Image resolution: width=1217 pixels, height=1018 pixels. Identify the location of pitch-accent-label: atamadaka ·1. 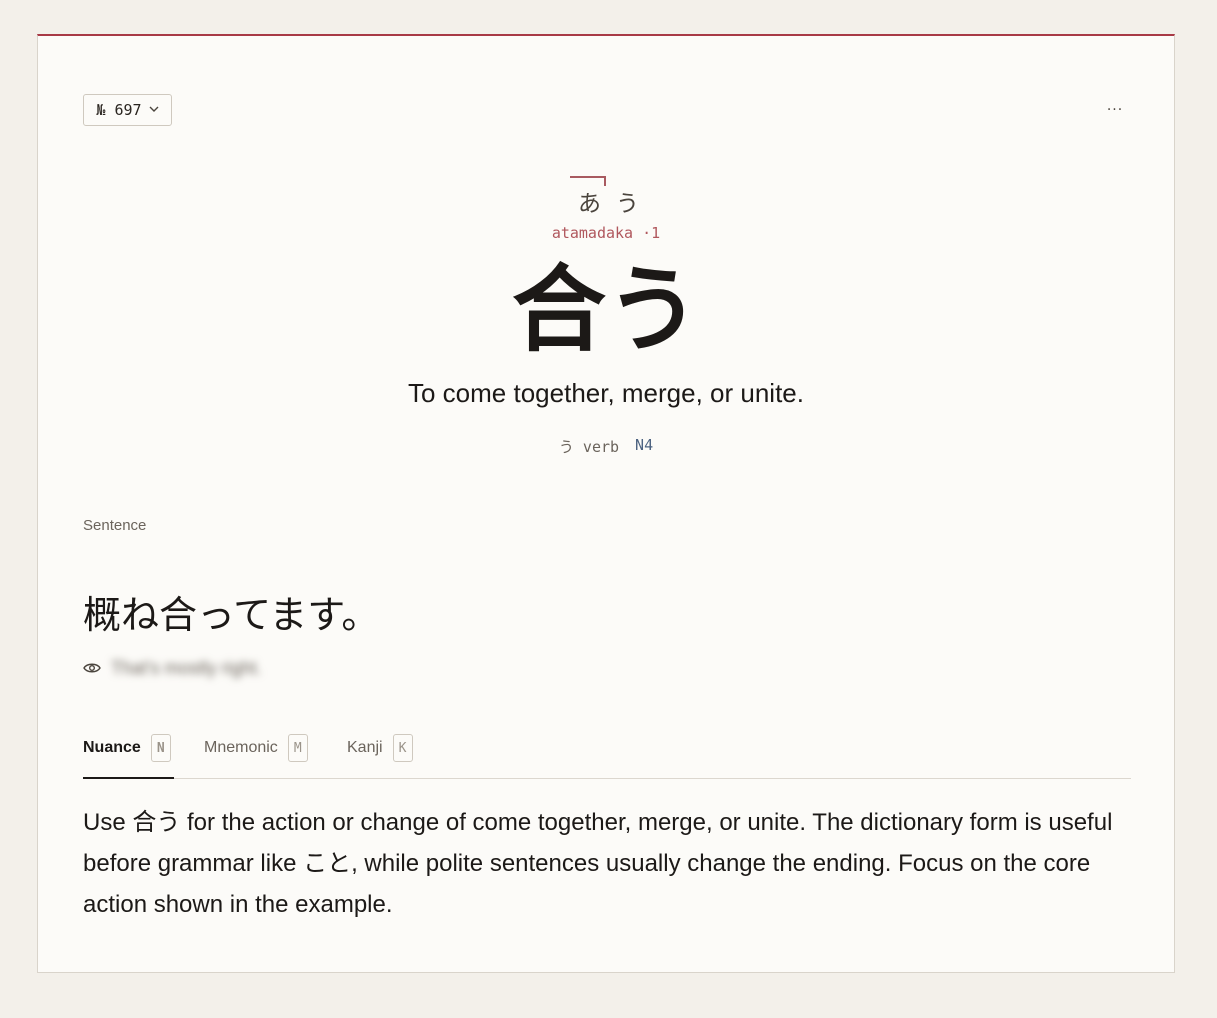
(606, 233).